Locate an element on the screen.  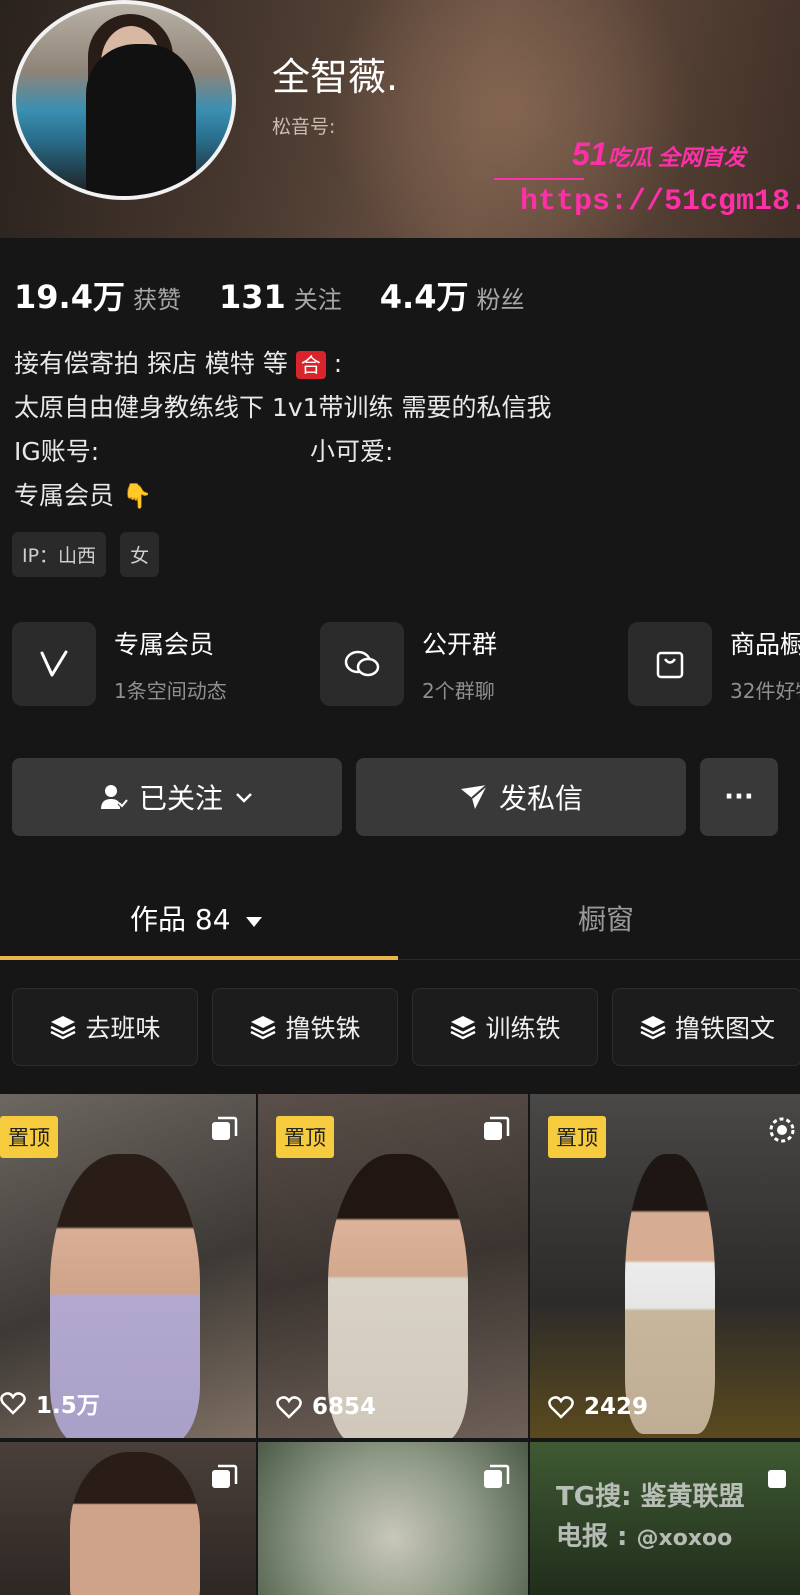
stat-fans: 4.4万 粉丝 is located at coordinates (452, 295).